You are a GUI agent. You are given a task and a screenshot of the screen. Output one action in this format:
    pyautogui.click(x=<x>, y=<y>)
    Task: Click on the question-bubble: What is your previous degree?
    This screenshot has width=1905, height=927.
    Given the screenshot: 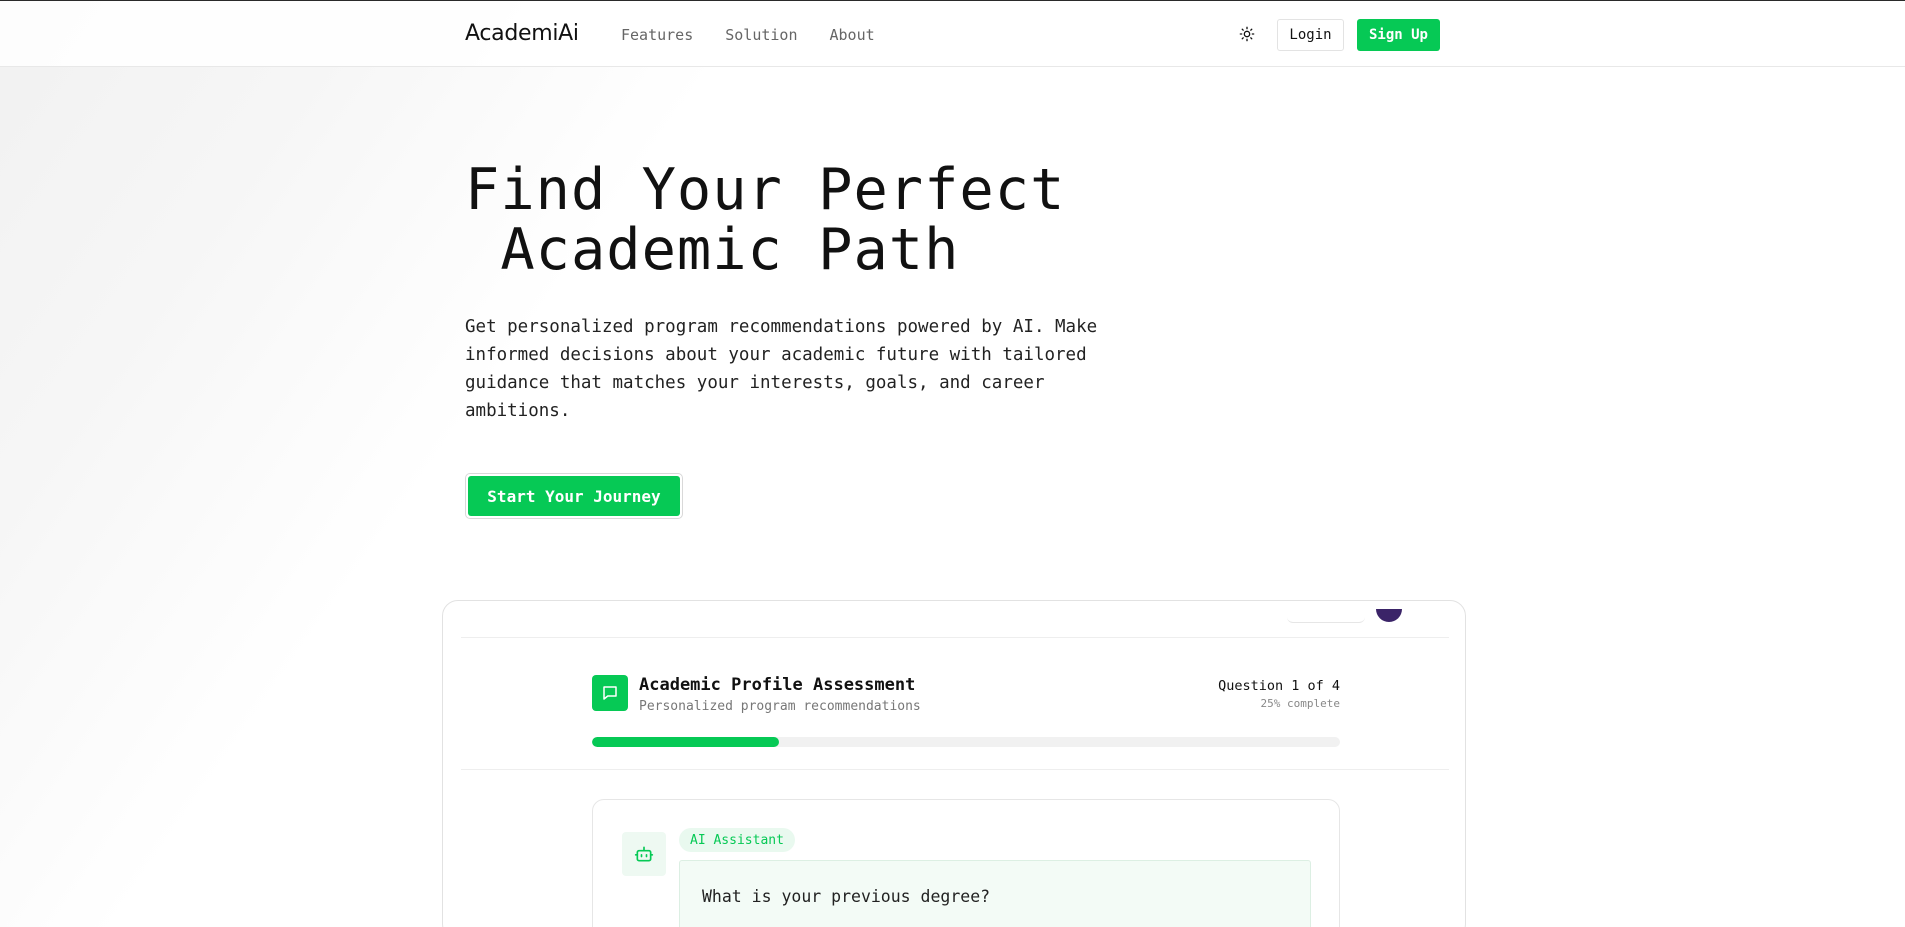 What is the action you would take?
    pyautogui.click(x=995, y=893)
    